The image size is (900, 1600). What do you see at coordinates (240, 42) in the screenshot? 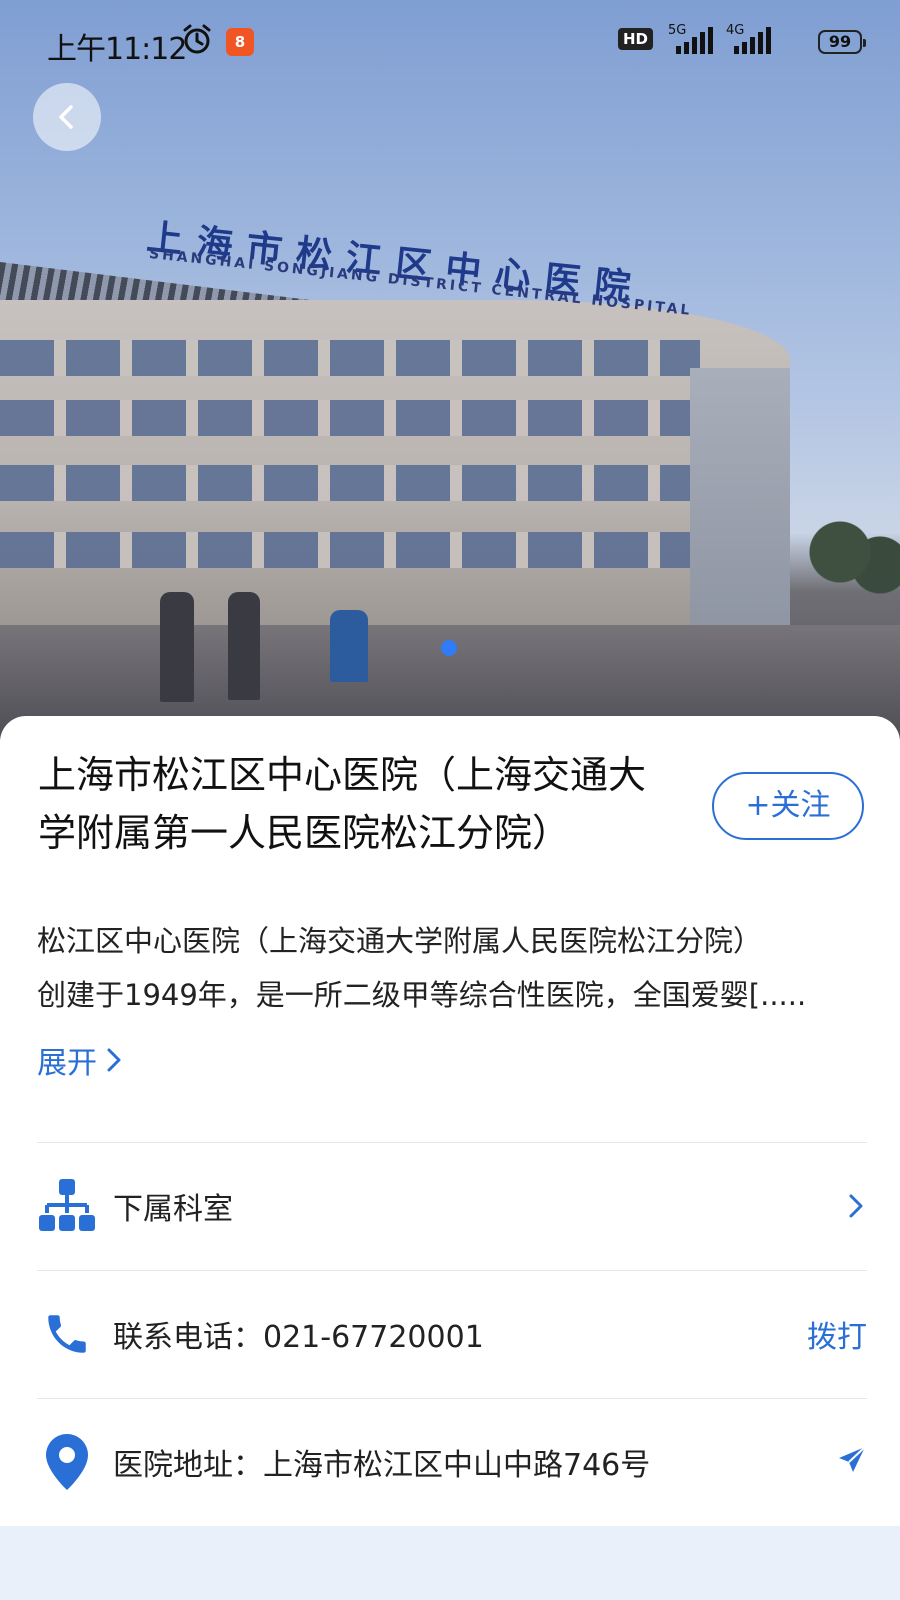
I see `app-notification-icon: 8` at bounding box center [240, 42].